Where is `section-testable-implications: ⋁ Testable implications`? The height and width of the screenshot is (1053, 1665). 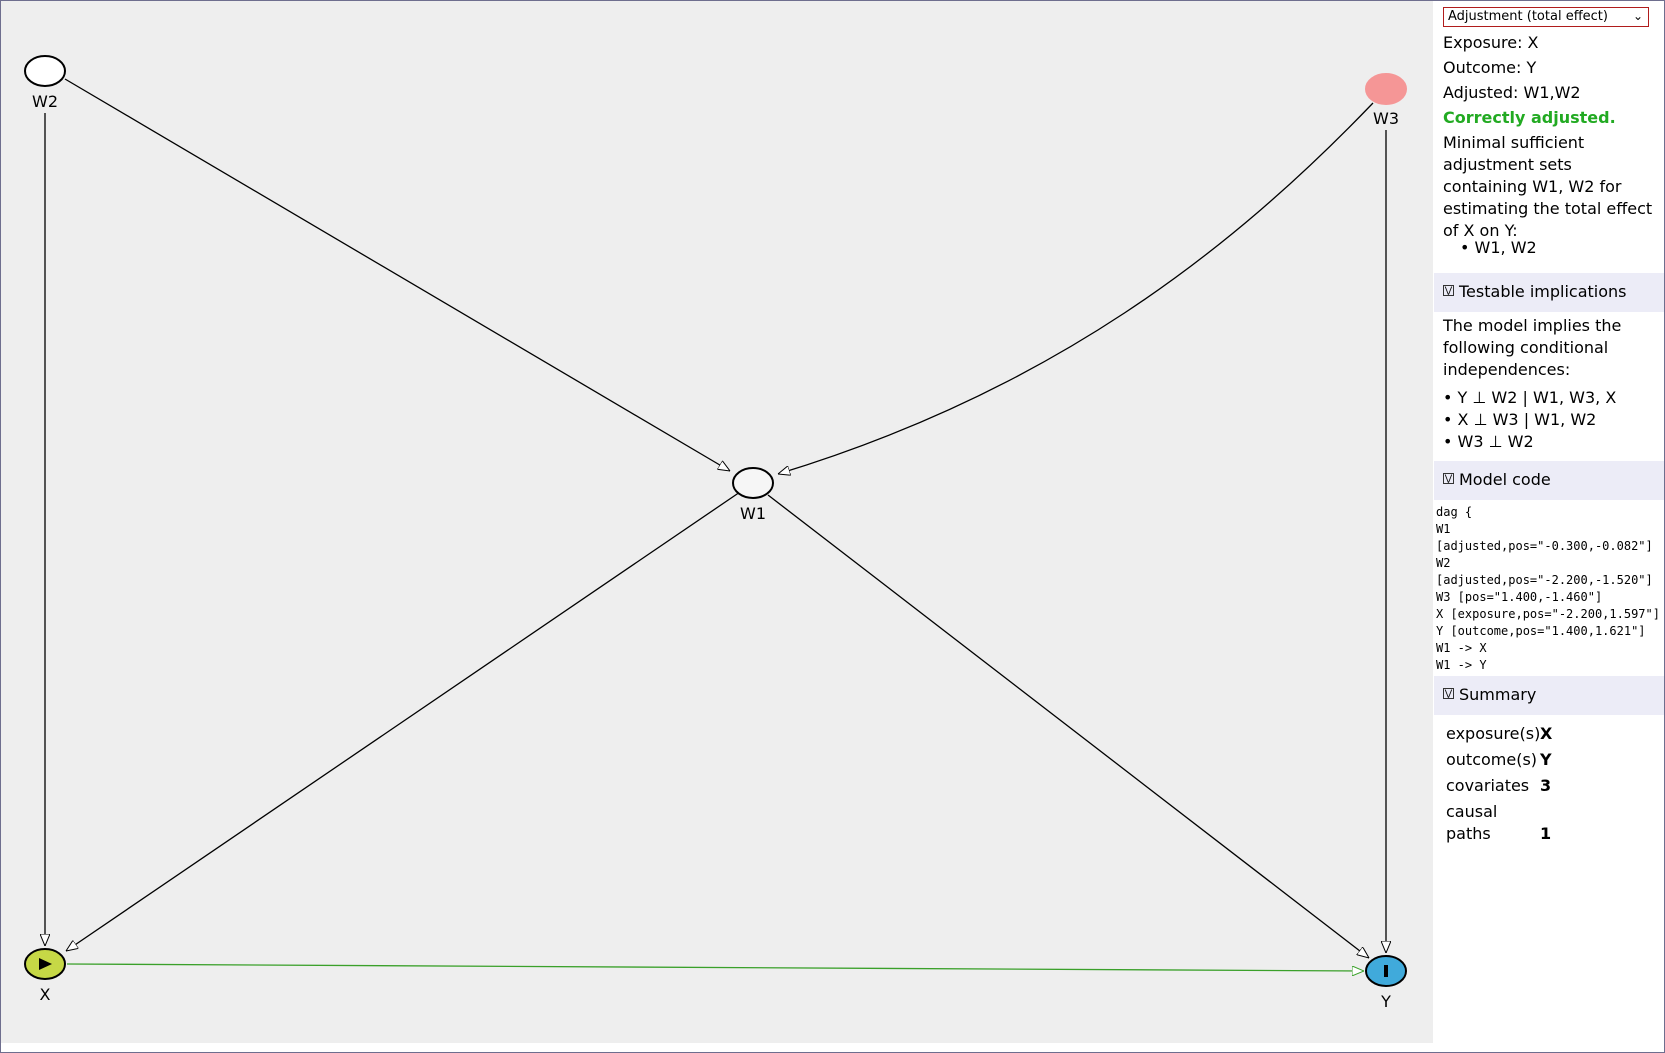 section-testable-implications: ⋁ Testable implications is located at coordinates (1549, 292).